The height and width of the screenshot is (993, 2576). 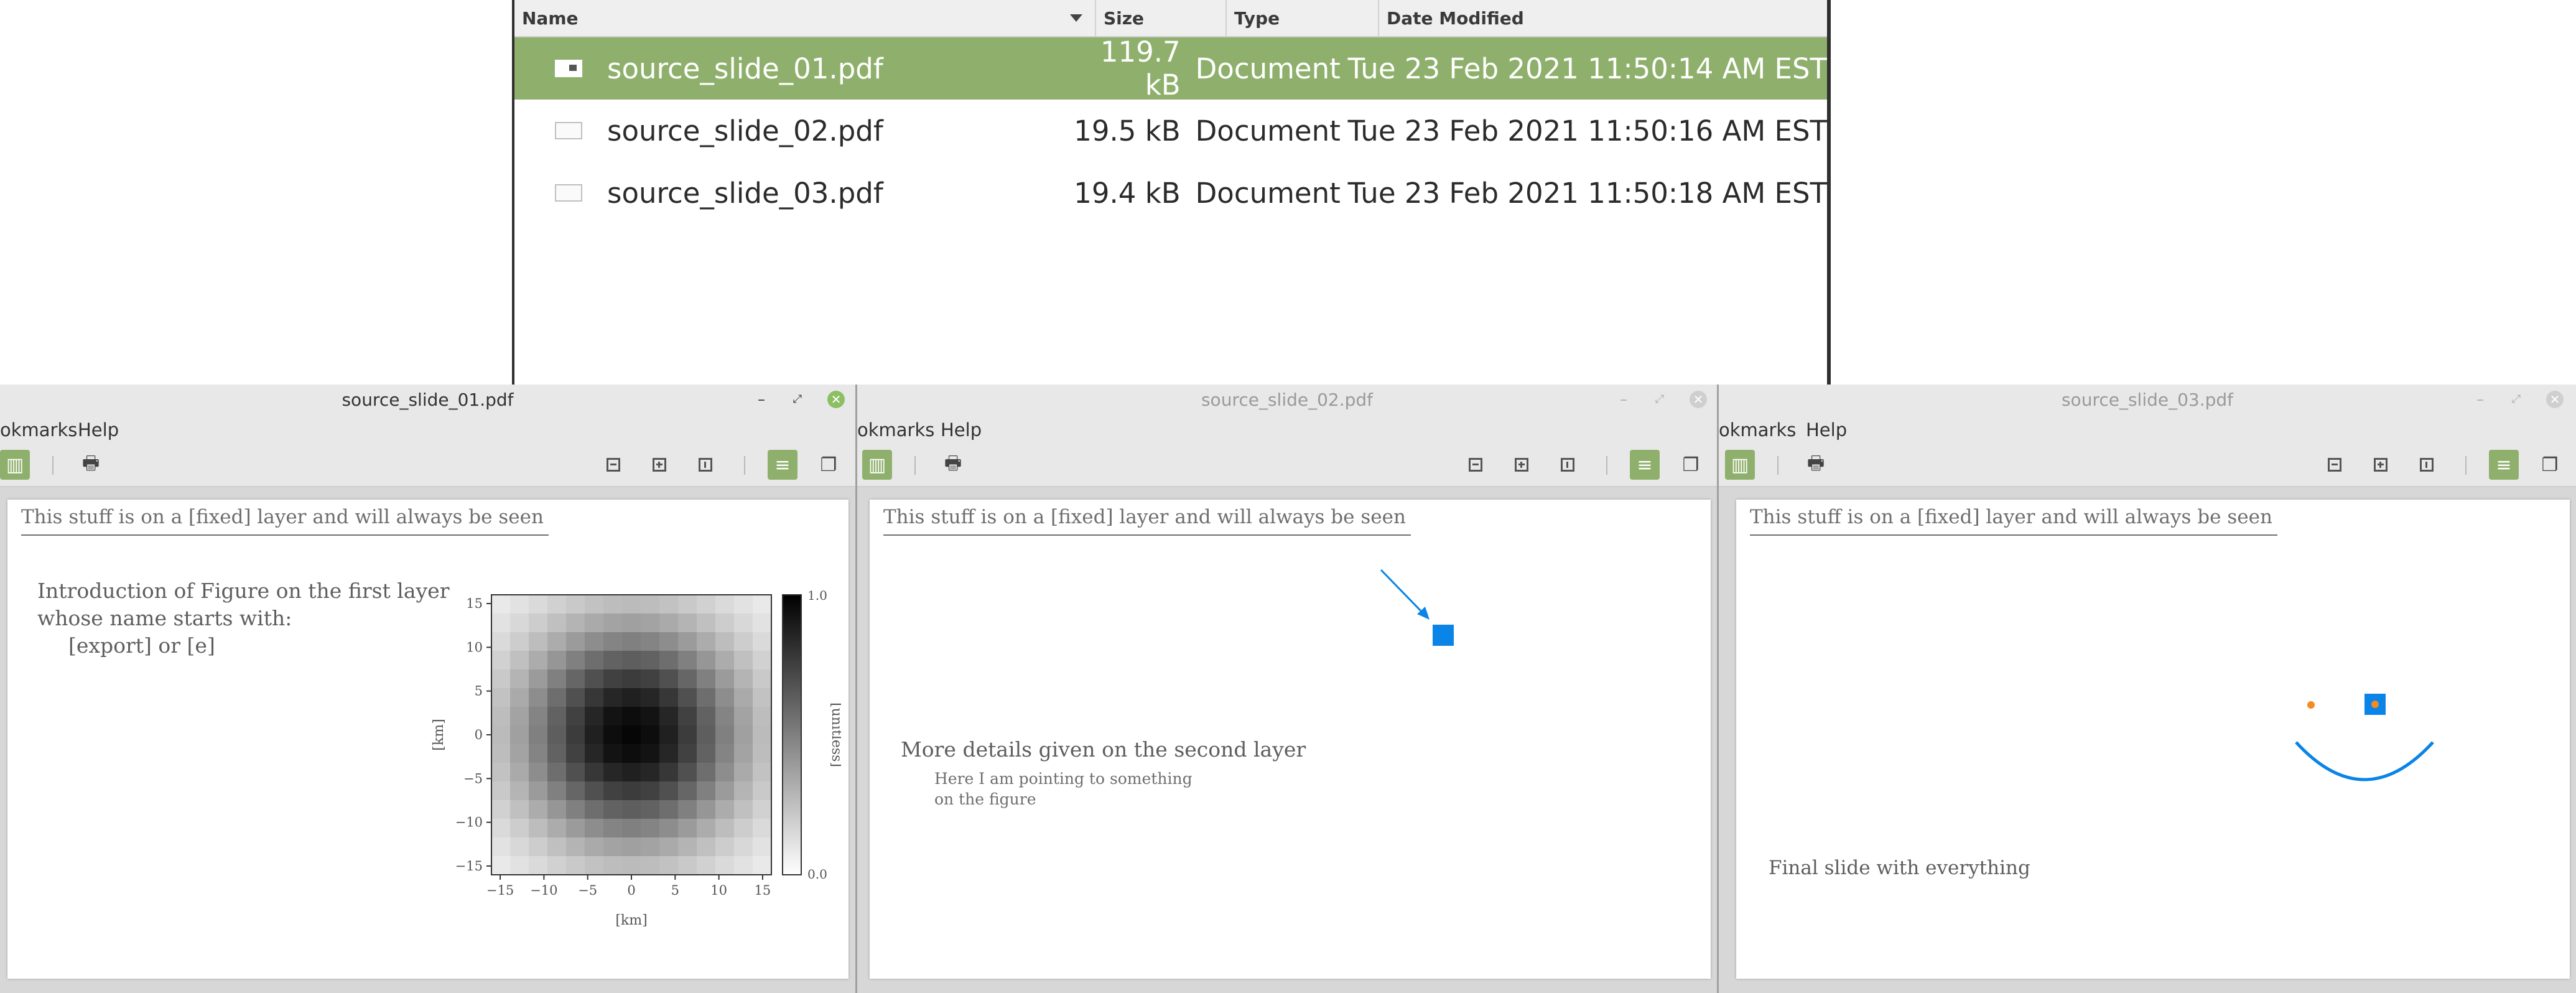 What do you see at coordinates (1161, 18) in the screenshot?
I see `column-size: Size` at bounding box center [1161, 18].